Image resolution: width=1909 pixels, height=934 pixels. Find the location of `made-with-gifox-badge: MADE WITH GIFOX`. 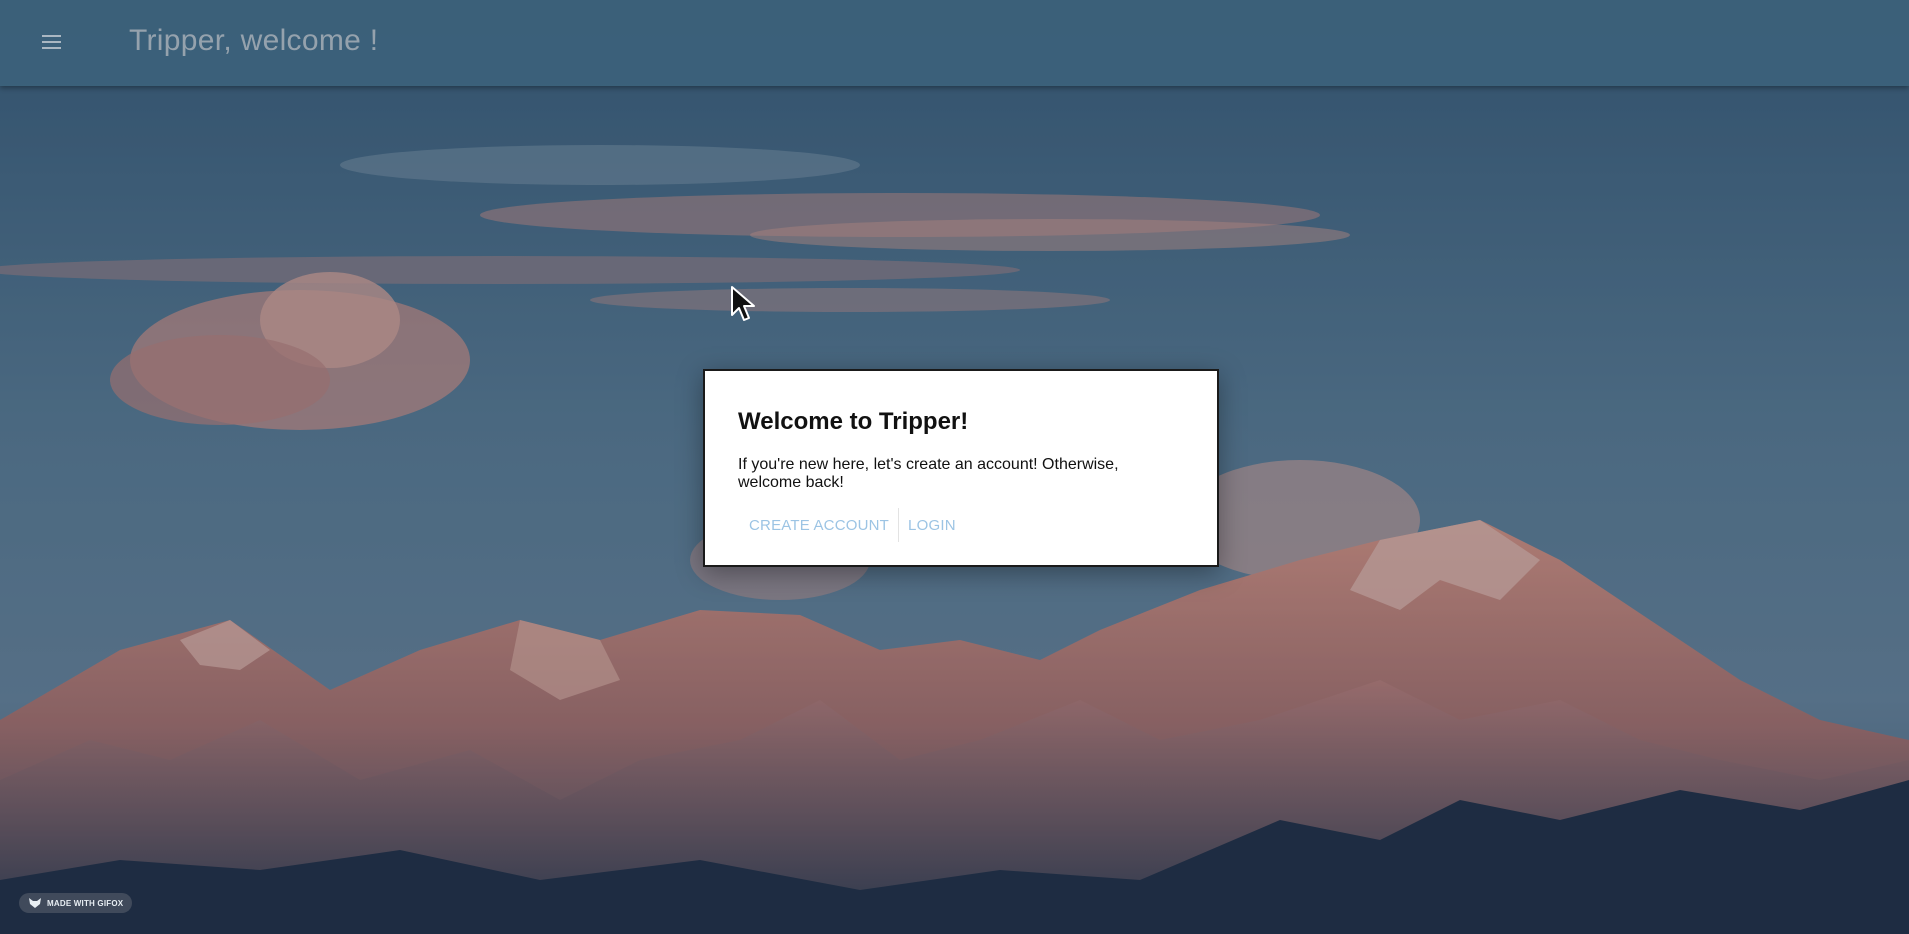

made-with-gifox-badge: MADE WITH GIFOX is located at coordinates (75, 903).